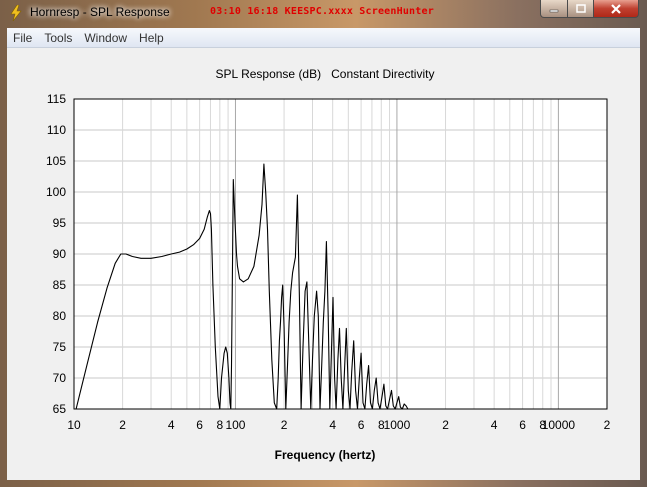 Image resolution: width=647 pixels, height=487 pixels. What do you see at coordinates (559, 425) in the screenshot?
I see `x-tick-label: 10000` at bounding box center [559, 425].